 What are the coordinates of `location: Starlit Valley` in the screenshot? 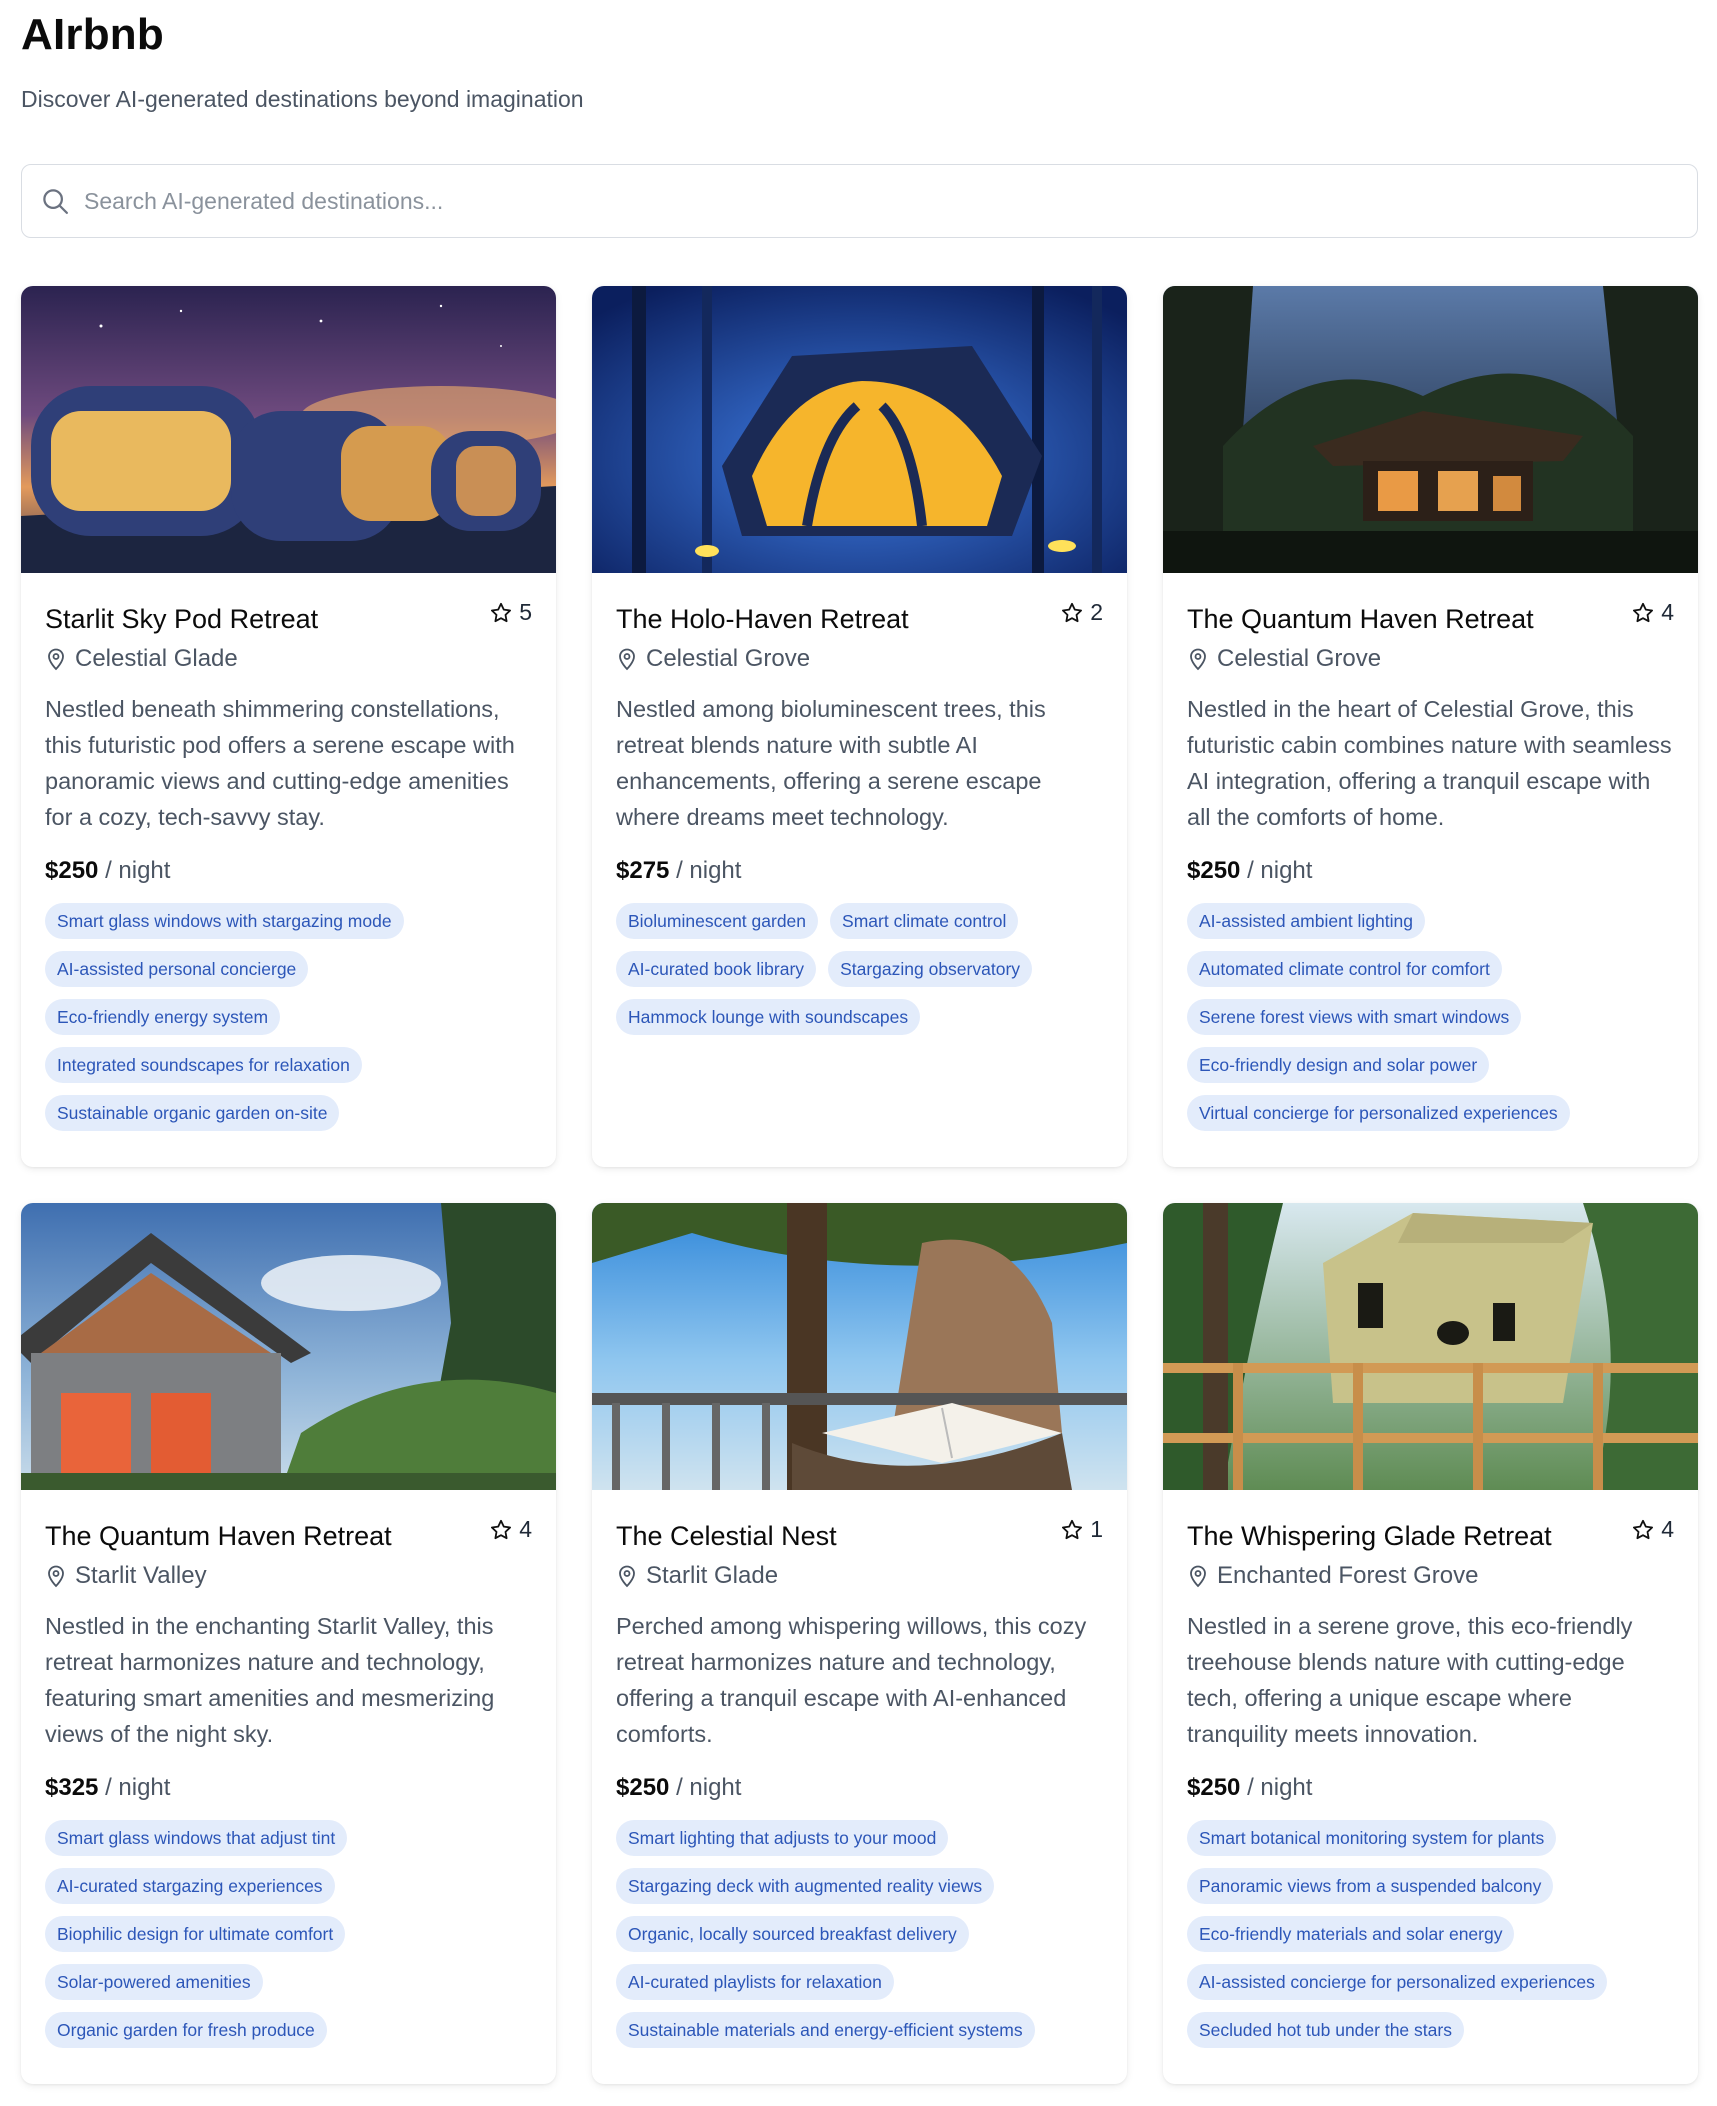 It's located at (288, 1576).